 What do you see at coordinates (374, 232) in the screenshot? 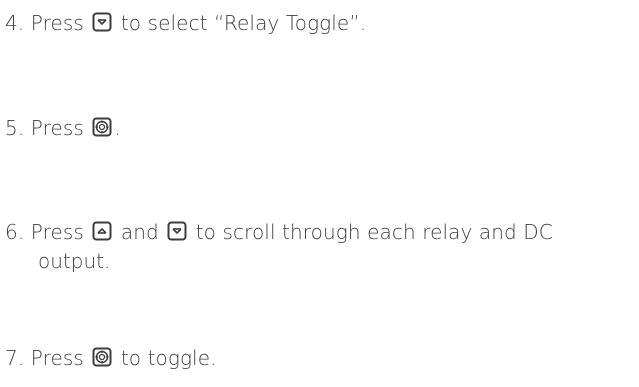
I see `step-text-after: to scroll through each relay and DC` at bounding box center [374, 232].